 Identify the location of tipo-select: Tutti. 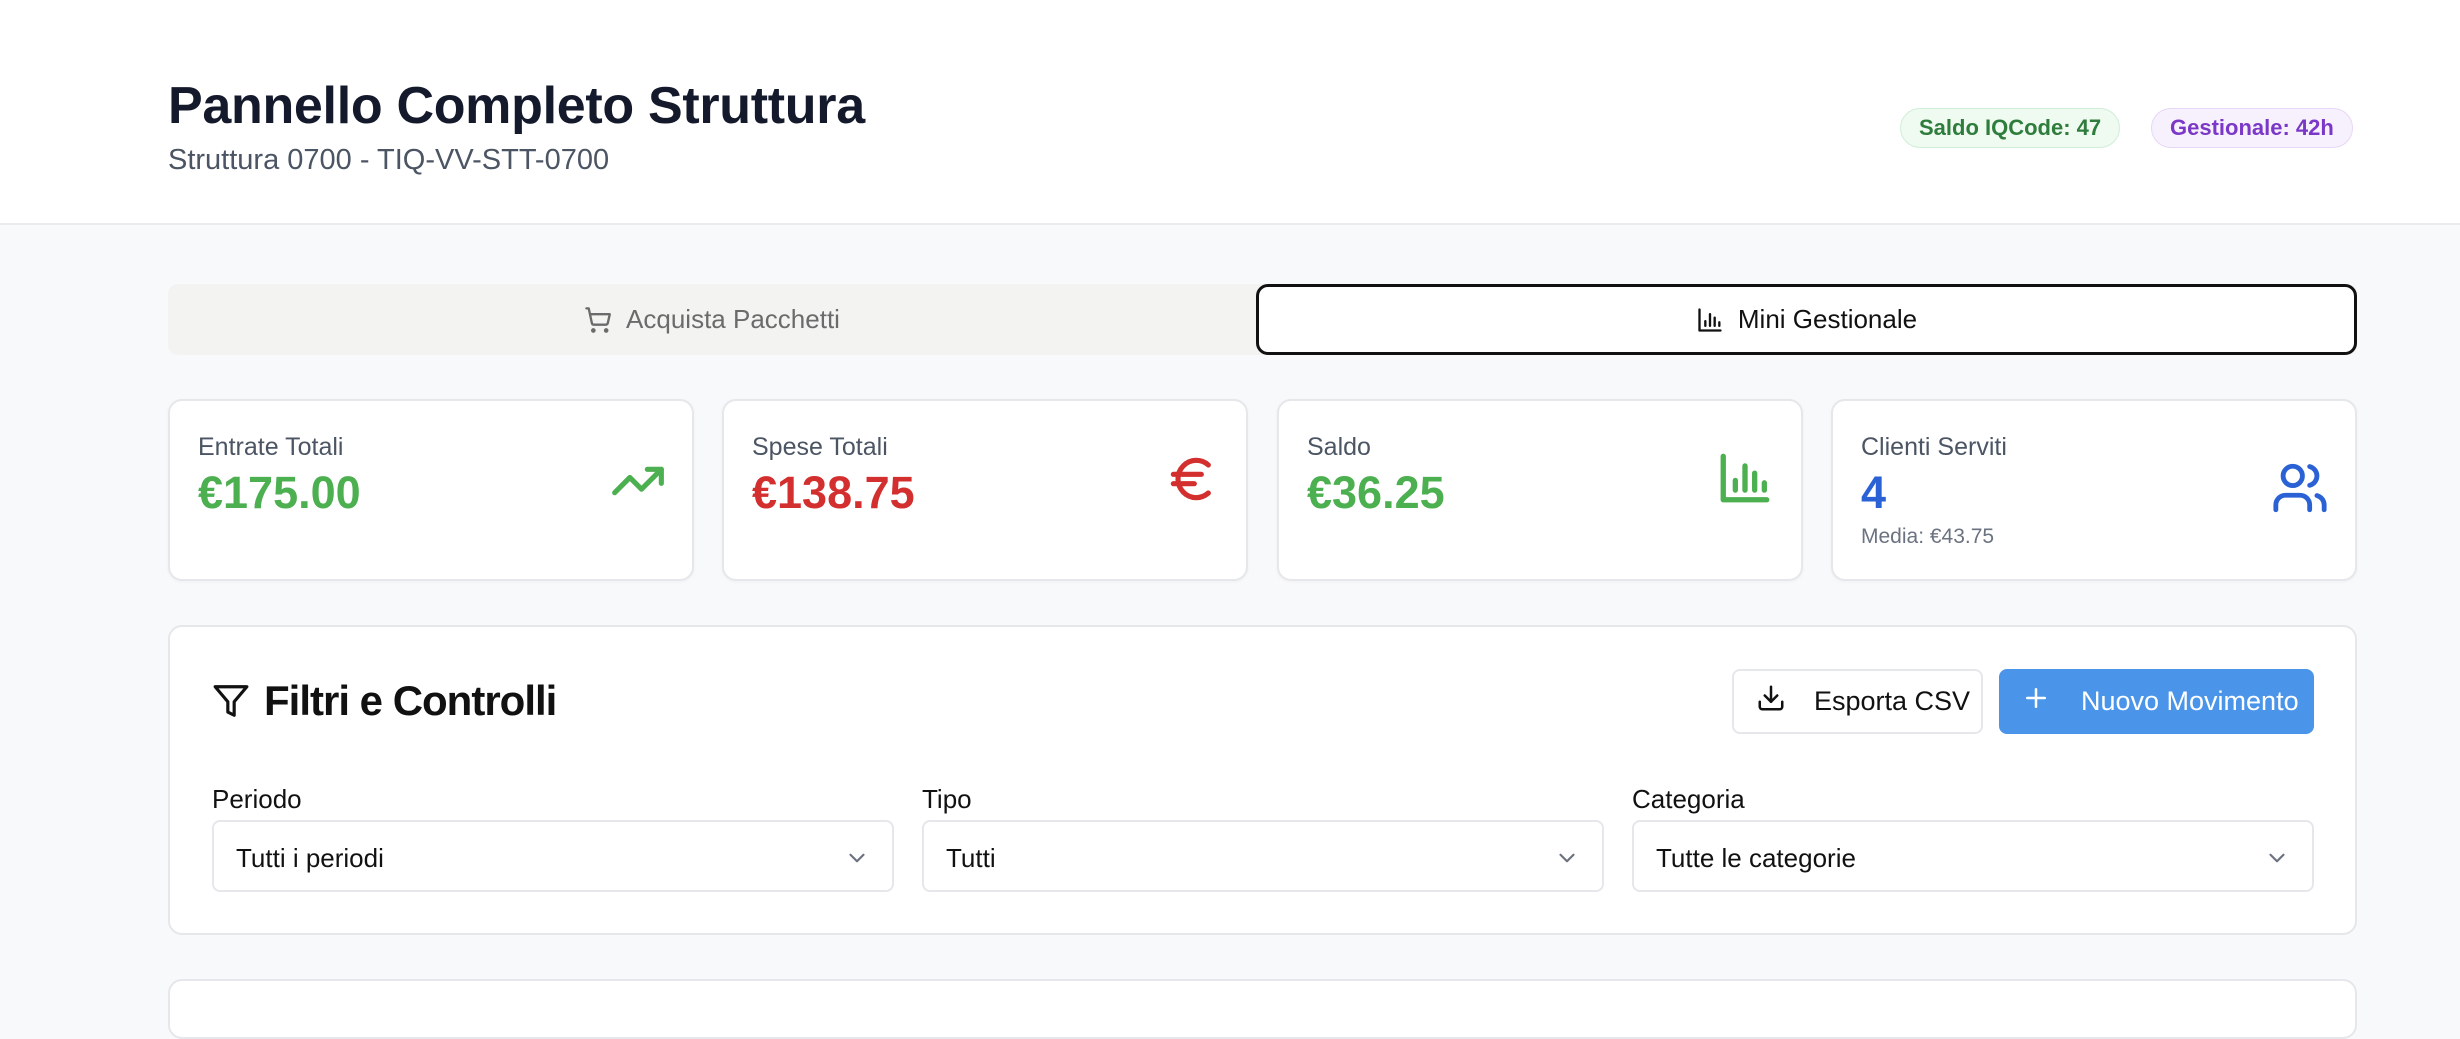
(1263, 856).